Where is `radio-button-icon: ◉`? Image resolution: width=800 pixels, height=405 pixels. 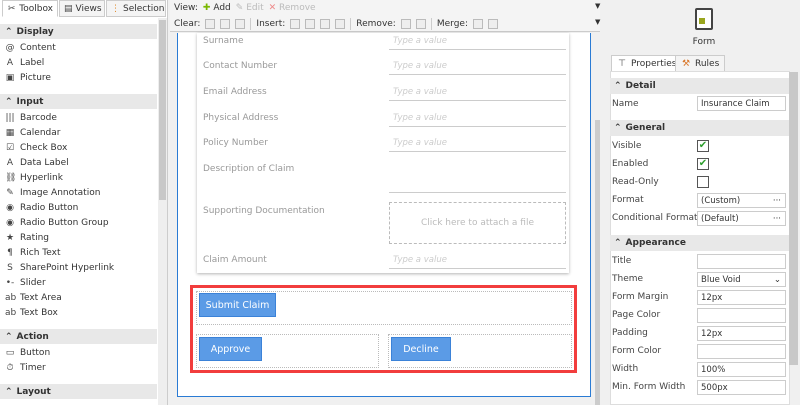
radio-button-icon: ◉ is located at coordinates (10, 207).